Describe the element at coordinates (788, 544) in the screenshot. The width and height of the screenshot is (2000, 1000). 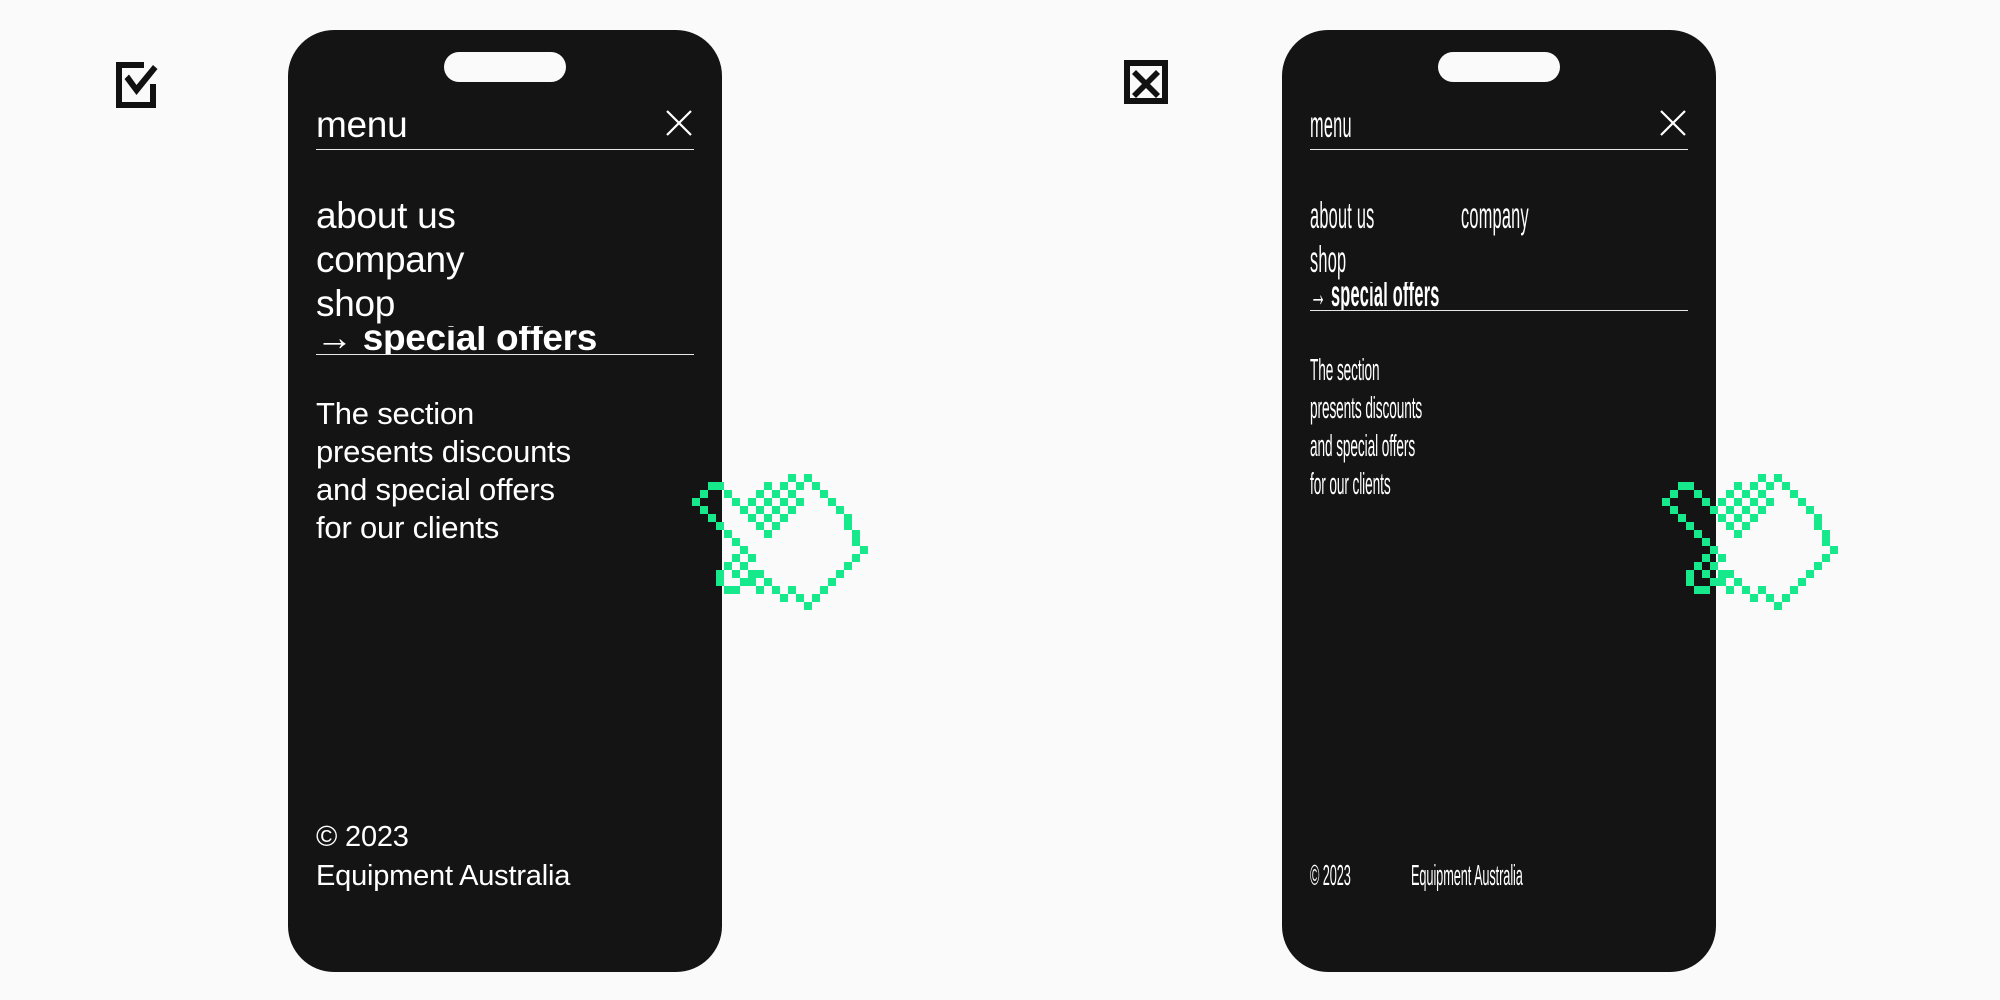
I see `pixel-hand-cursor-left` at that location.